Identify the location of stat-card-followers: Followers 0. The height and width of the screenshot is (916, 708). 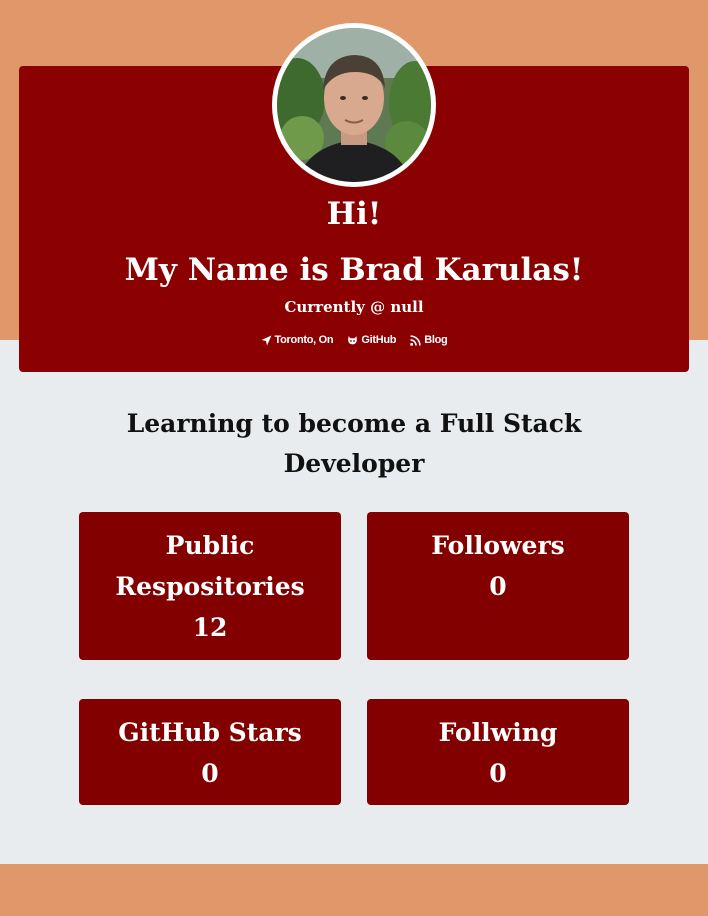
(498, 586).